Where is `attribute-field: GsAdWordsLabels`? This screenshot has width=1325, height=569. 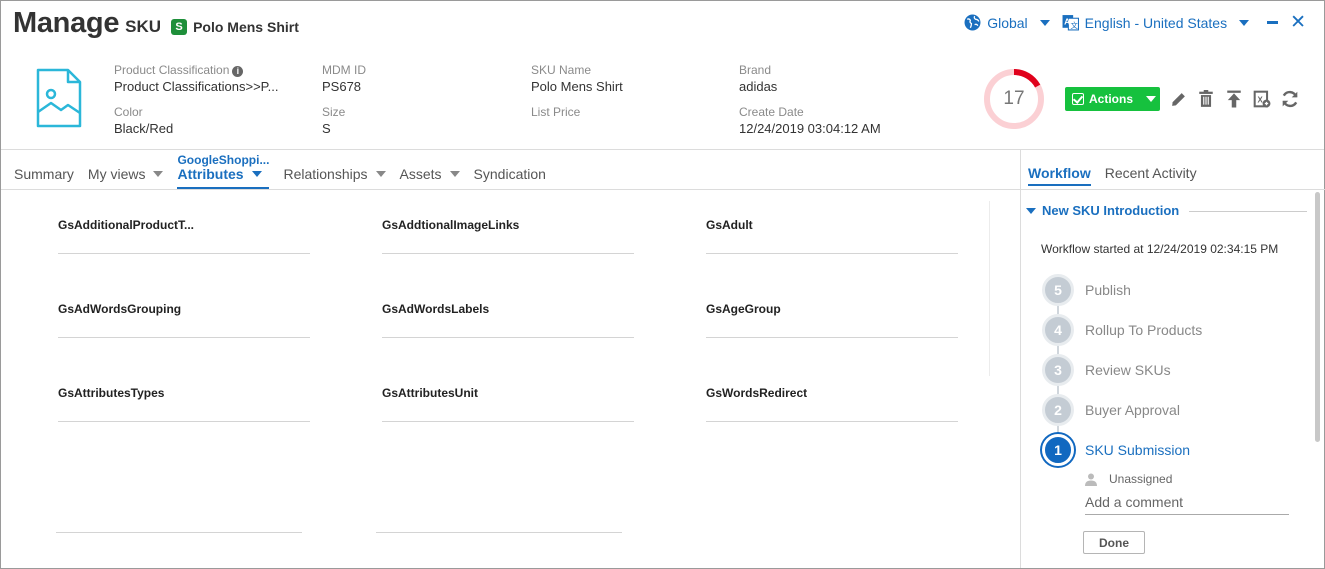
attribute-field: GsAdWordsLabels is located at coordinates (508, 320).